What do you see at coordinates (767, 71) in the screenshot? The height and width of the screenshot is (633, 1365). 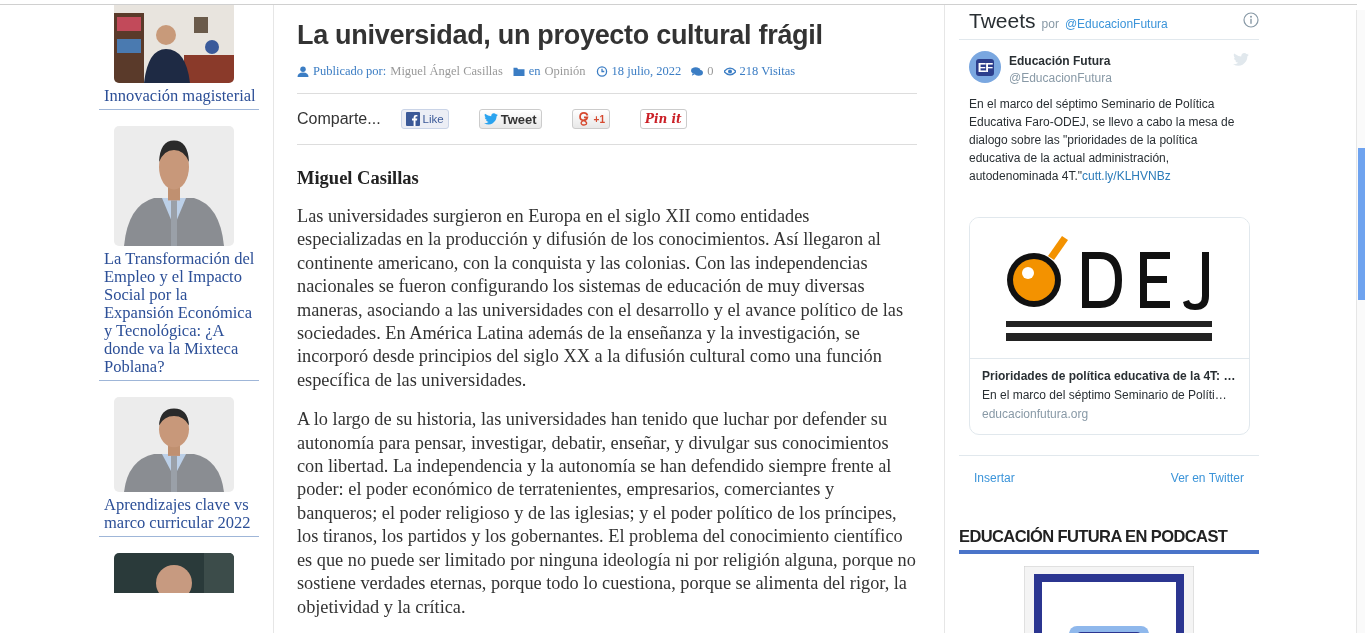 I see `meta-value: 218 Visitas` at bounding box center [767, 71].